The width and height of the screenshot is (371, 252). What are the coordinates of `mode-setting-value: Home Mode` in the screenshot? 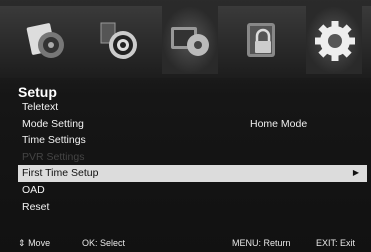 It's located at (279, 123).